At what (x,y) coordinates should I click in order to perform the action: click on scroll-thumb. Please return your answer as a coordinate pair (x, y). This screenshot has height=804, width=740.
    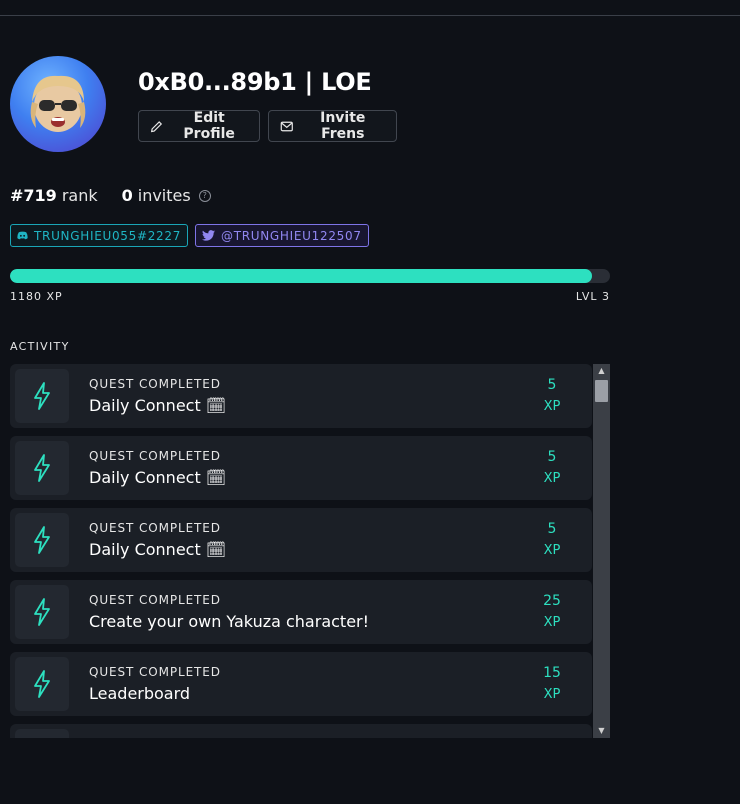
    Looking at the image, I should click on (601, 391).